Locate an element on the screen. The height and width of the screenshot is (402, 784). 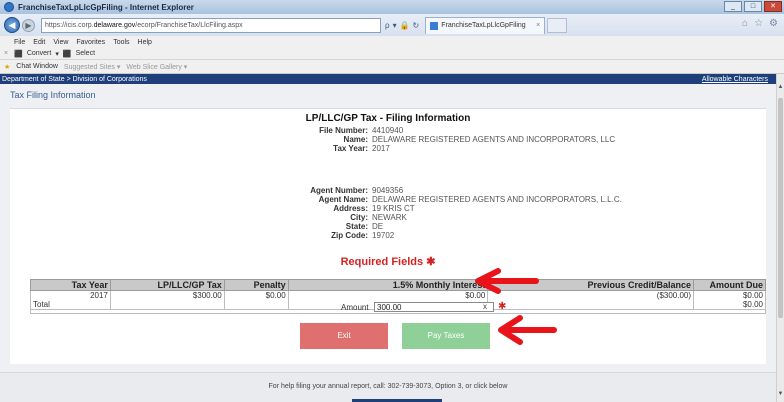
address-label: Address: is located at coordinates (350, 208).